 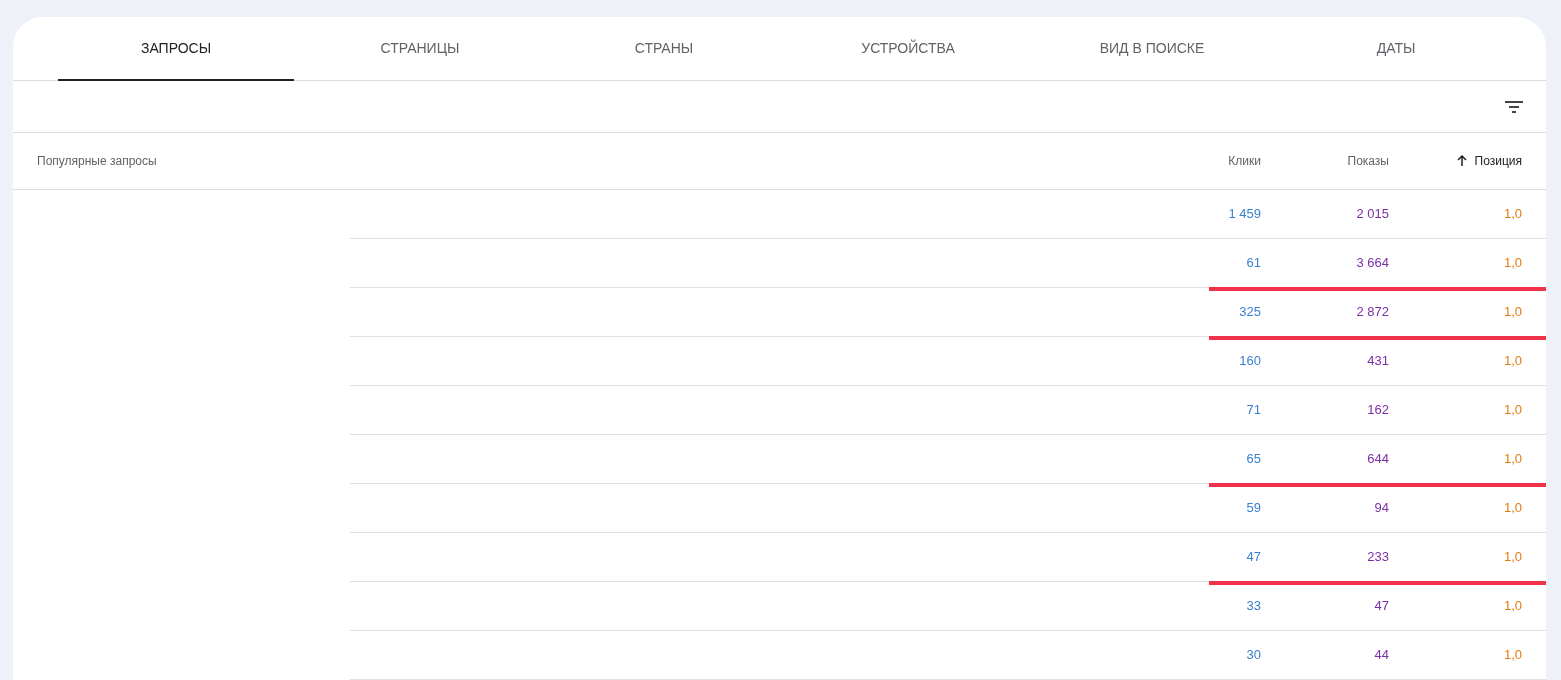 I want to click on table-row: 33 47 1,0, so click(x=948, y=606).